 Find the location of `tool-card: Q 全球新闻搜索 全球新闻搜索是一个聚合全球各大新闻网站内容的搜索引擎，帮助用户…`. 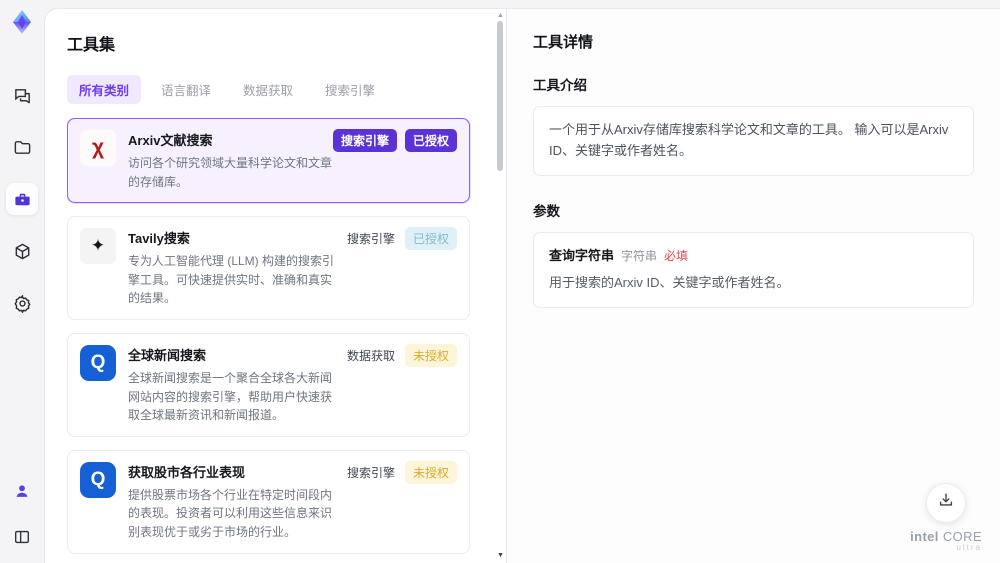

tool-card: Q 全球新闻搜索 全球新闻搜索是一个聚合全球各大新闻网站内容的搜索引擎，帮助用户… is located at coordinates (268, 384).